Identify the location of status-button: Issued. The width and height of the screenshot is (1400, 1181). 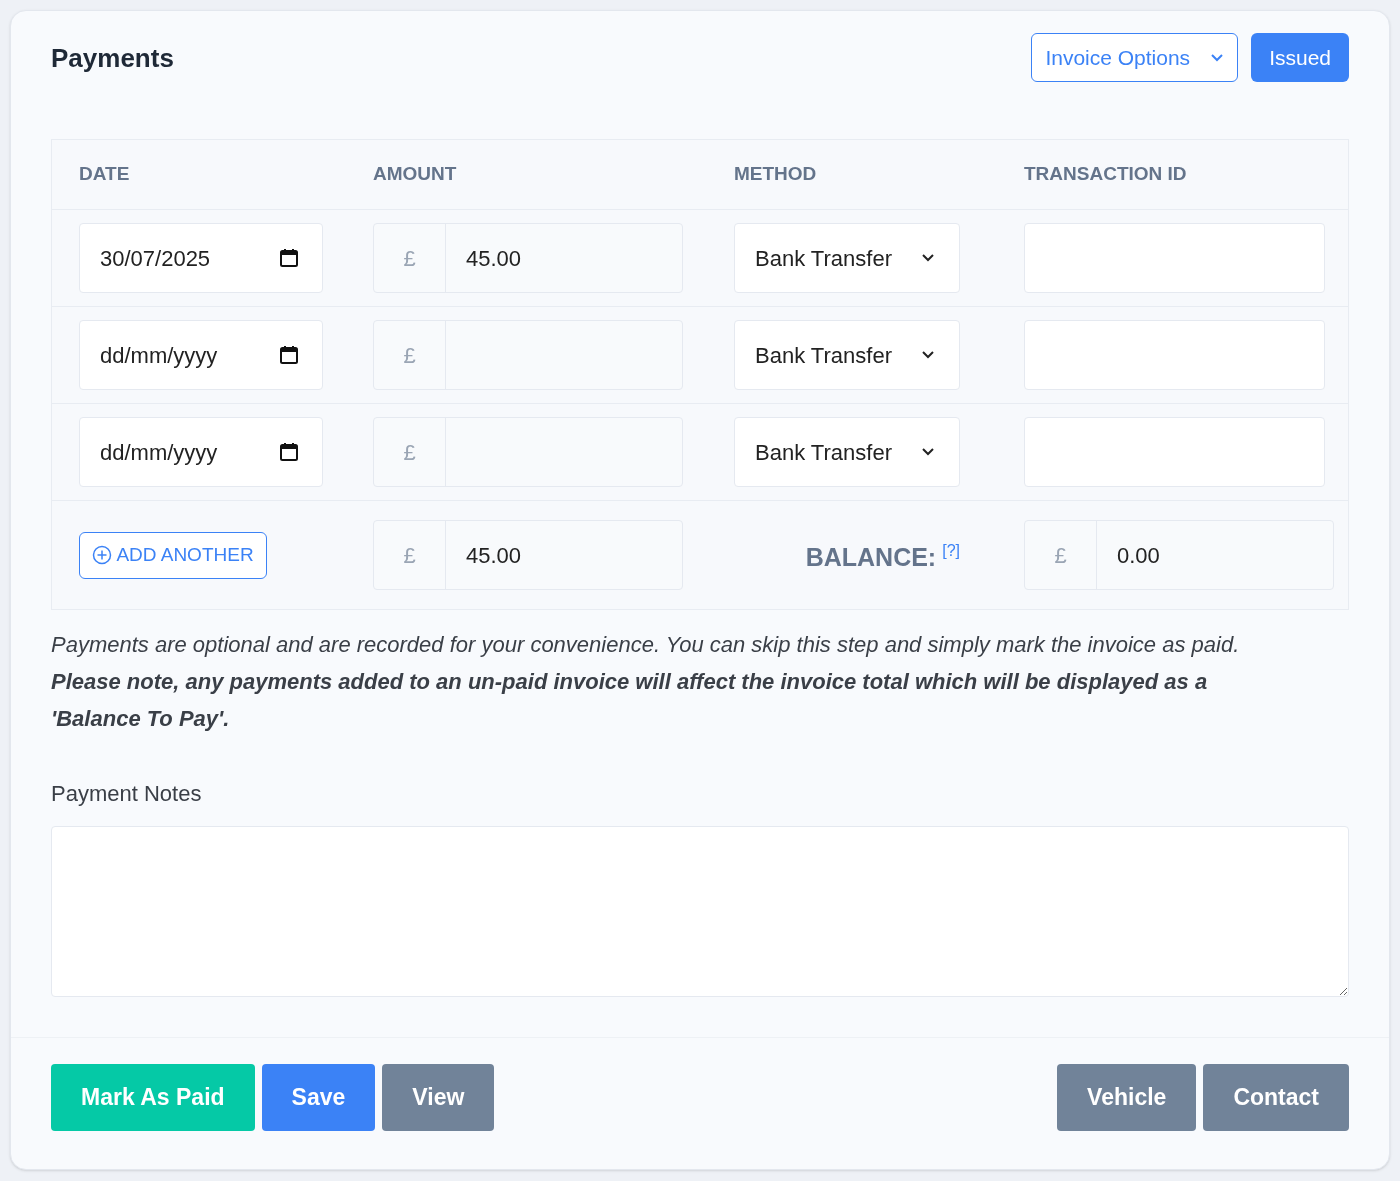
(1300, 57).